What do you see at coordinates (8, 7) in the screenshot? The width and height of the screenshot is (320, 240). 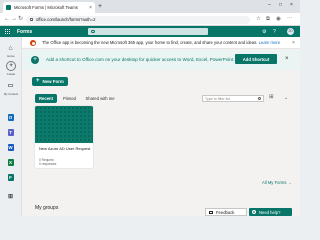 I see `forms-favicon-icon` at bounding box center [8, 7].